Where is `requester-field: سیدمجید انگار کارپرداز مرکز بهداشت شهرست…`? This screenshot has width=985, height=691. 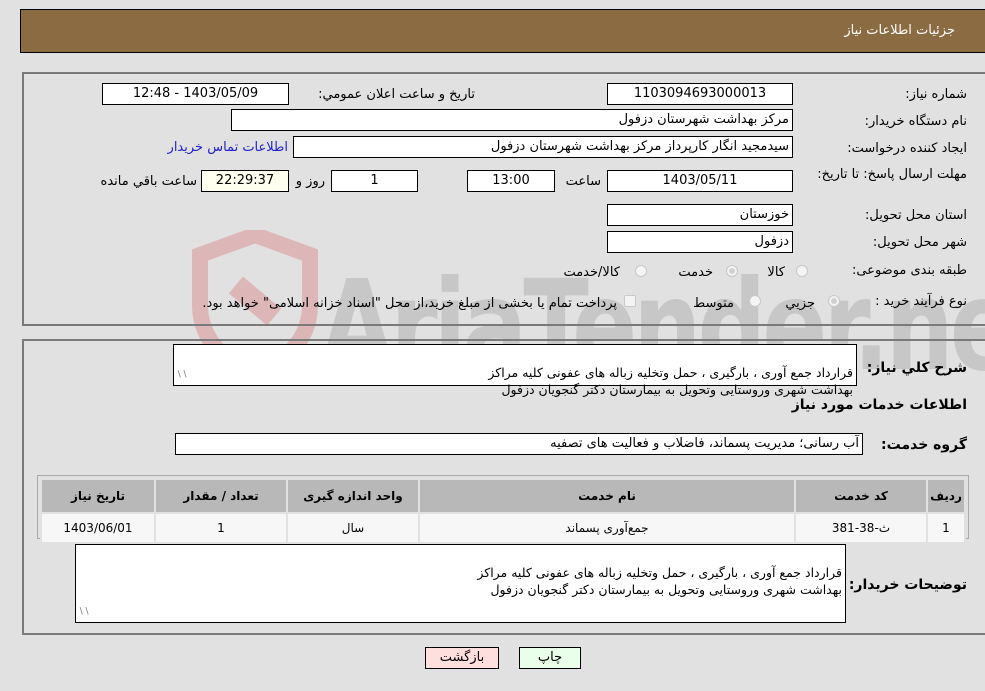 requester-field: سیدمجید انگار کارپرداز مرکز بهداشت شهرست… is located at coordinates (543, 147).